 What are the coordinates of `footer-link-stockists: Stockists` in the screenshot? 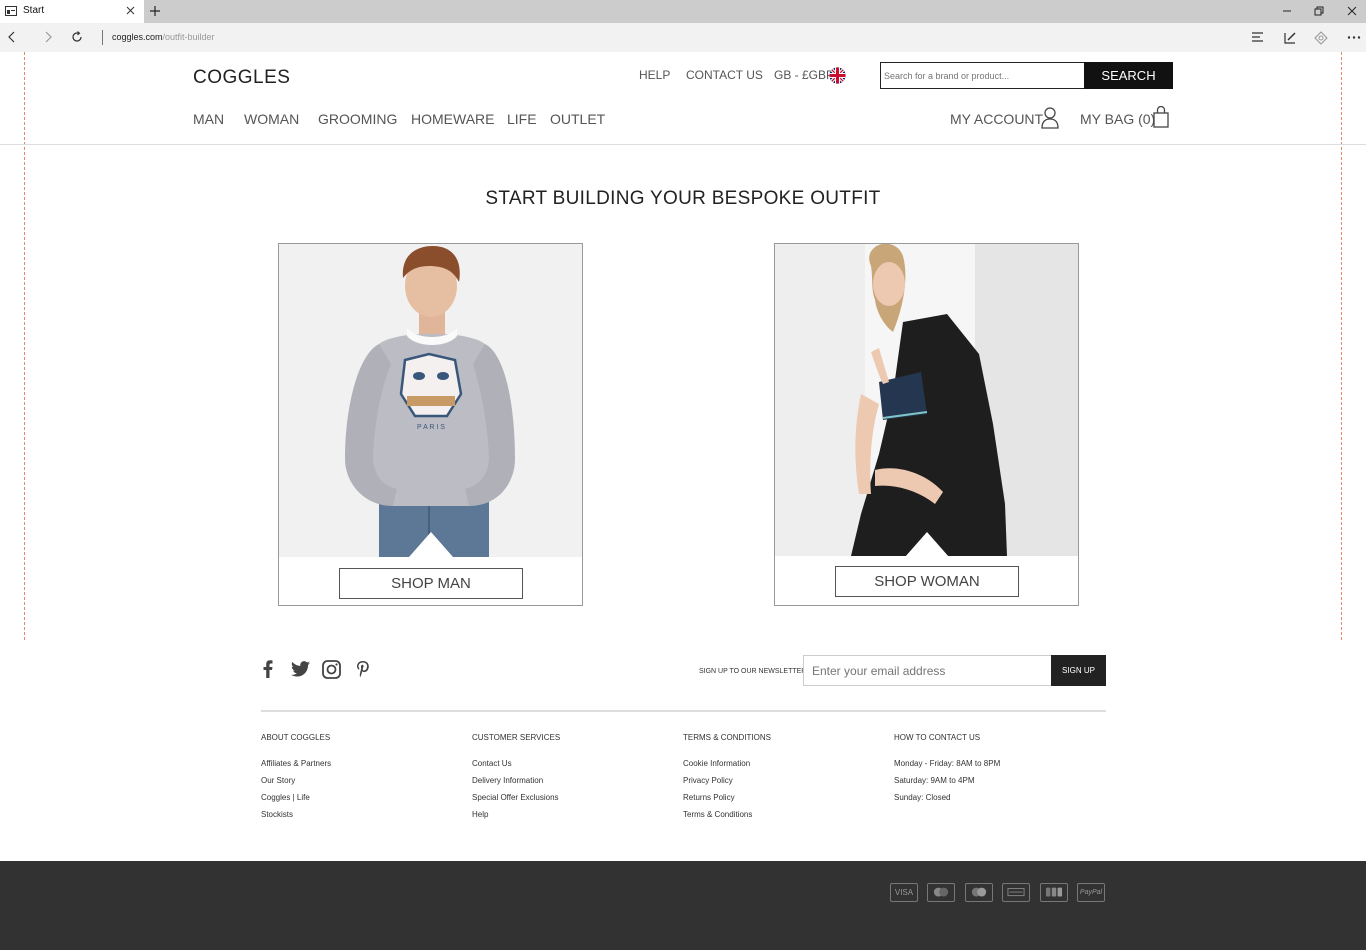 It's located at (296, 817).